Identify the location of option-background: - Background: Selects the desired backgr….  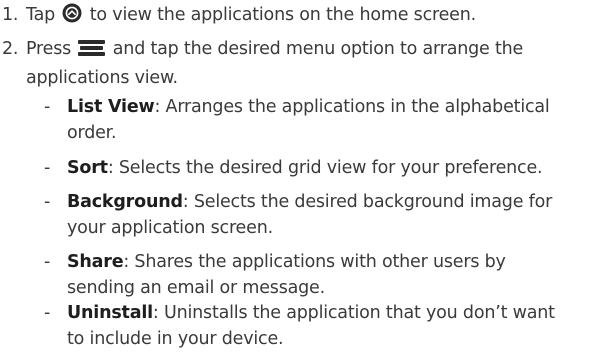
(304, 215).